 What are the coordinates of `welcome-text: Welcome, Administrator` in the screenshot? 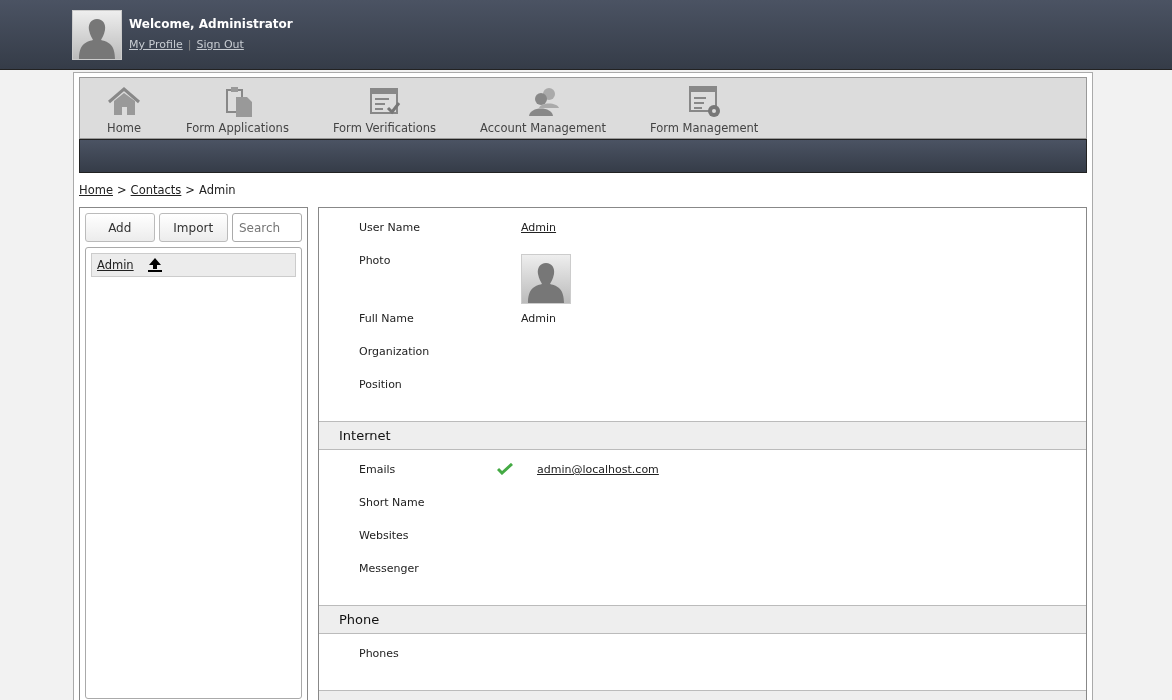 It's located at (211, 24).